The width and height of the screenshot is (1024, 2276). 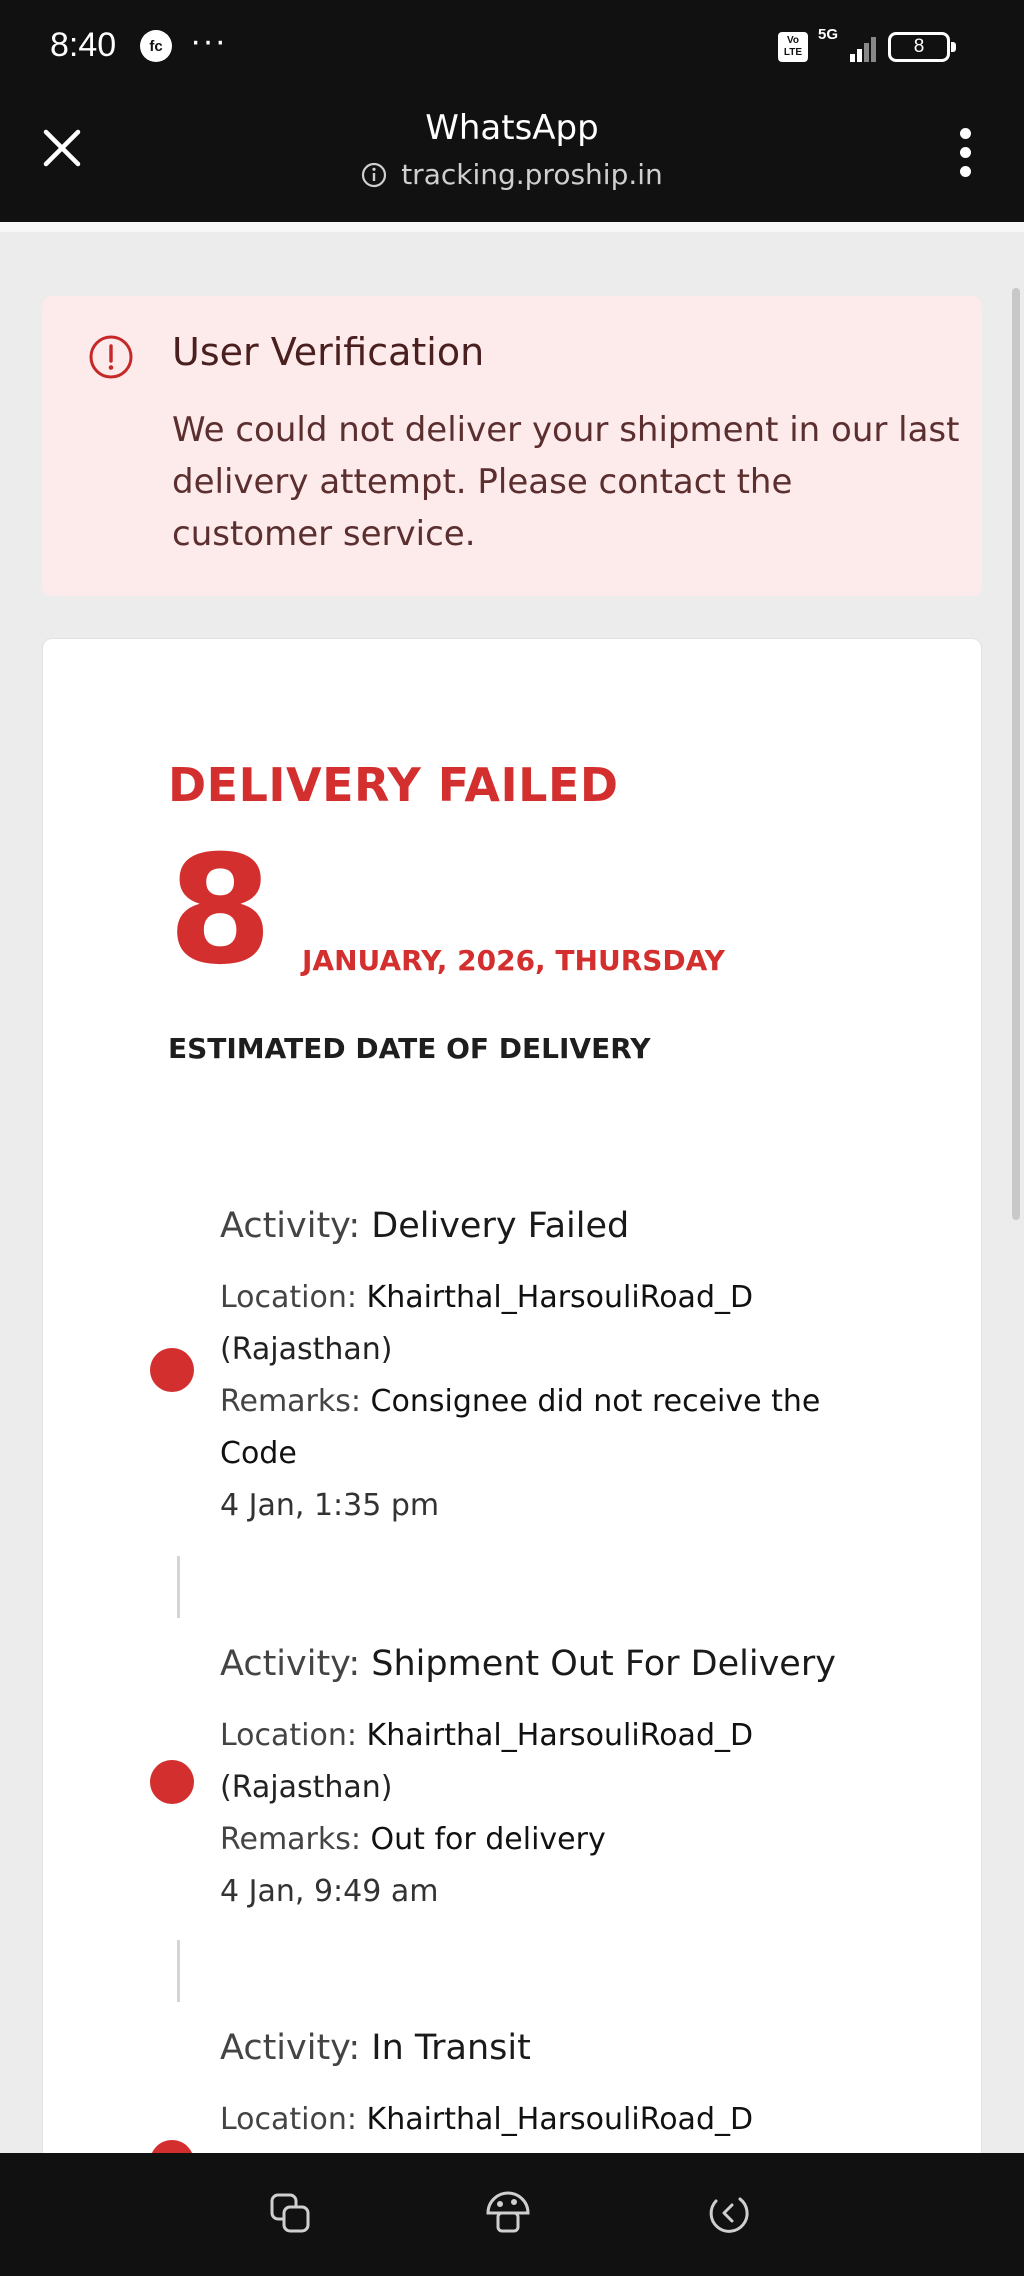 I want to click on delivery-status: DELIVERY FAILED, so click(x=393, y=785).